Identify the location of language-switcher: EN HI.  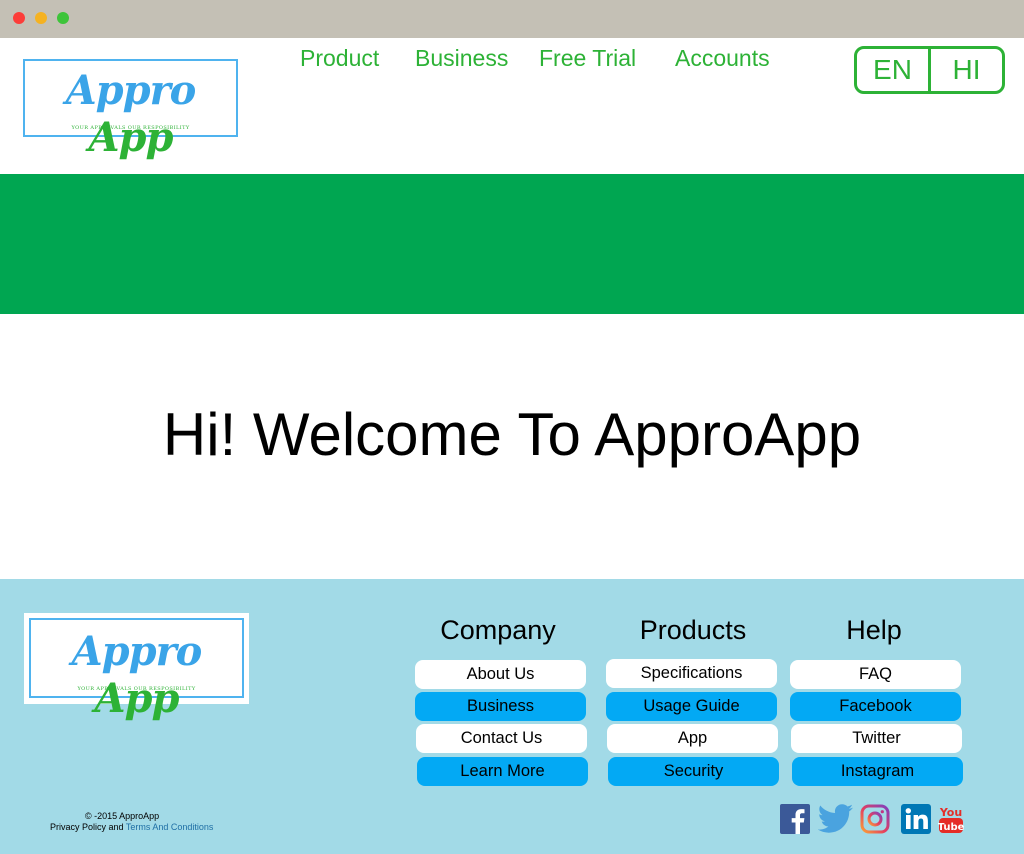
(929, 70).